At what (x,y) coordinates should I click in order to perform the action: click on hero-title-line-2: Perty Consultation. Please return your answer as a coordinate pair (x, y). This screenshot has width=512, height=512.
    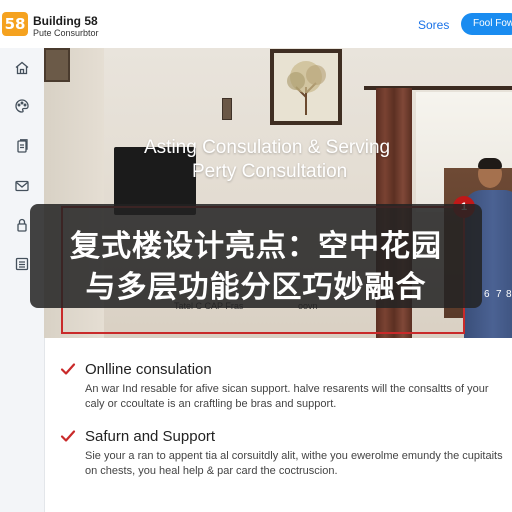
    Looking at the image, I should click on (270, 171).